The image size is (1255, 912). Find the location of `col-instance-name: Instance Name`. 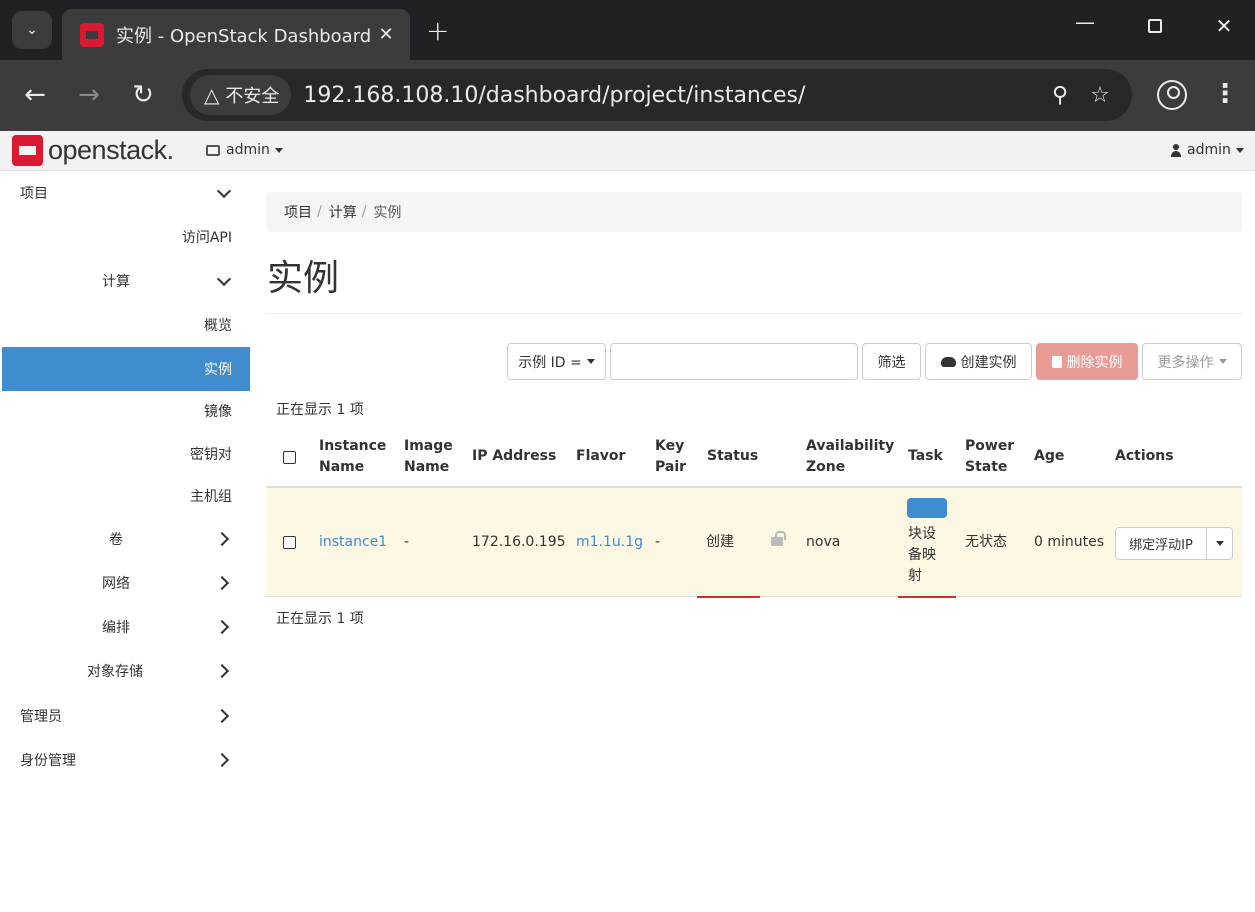

col-instance-name: Instance Name is located at coordinates (352, 457).